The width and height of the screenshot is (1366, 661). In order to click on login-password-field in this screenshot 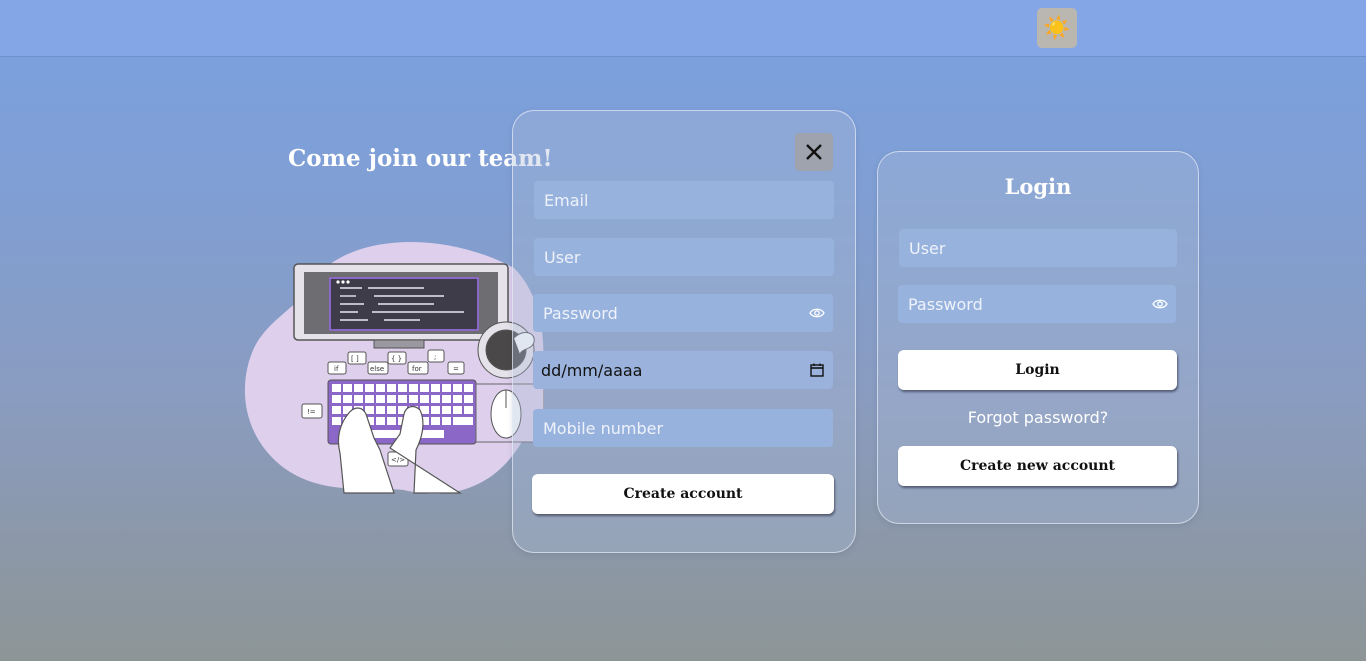, I will do `click(1037, 304)`.